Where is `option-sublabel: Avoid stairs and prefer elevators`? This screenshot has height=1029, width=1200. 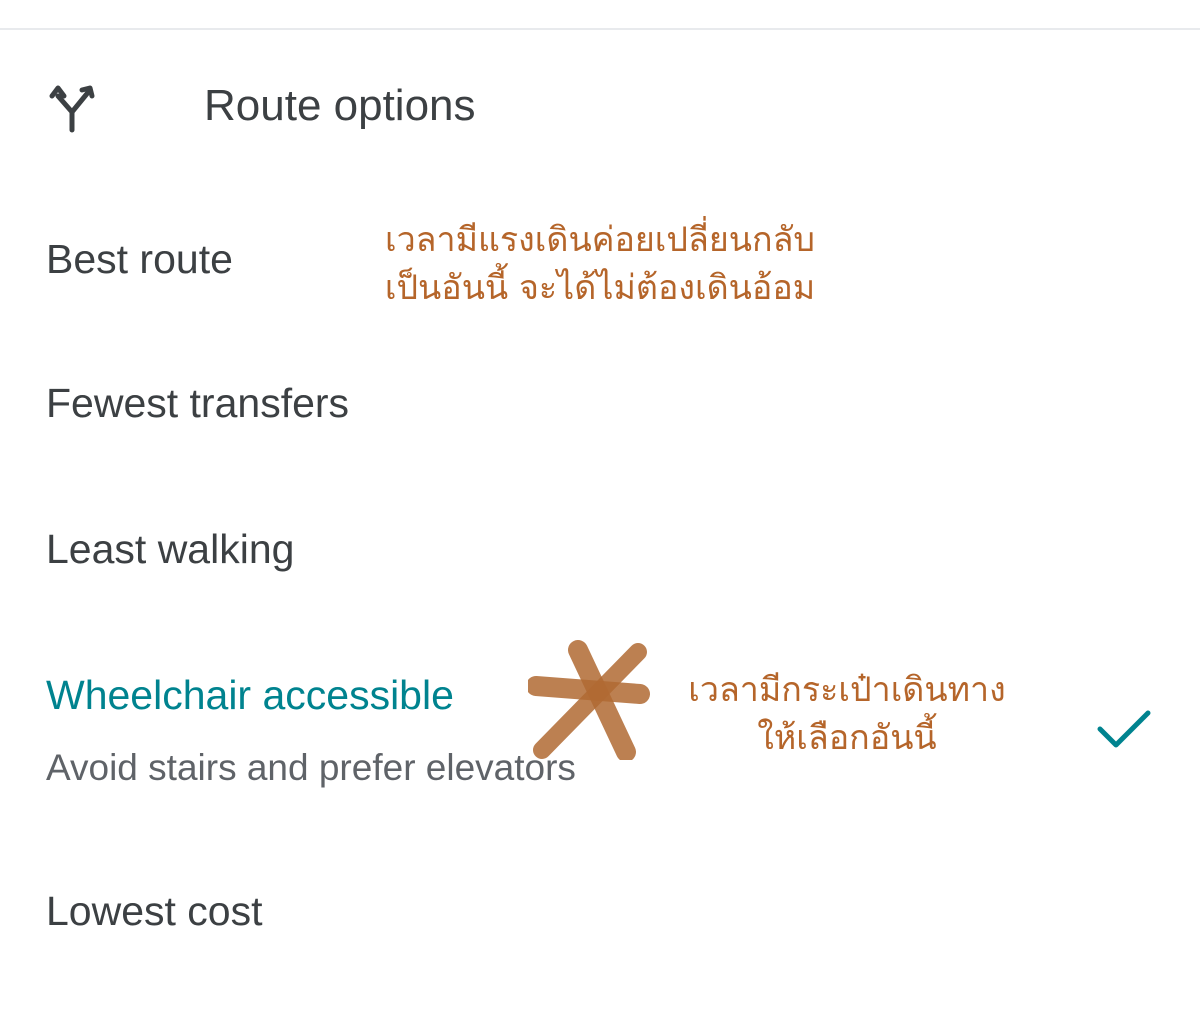 option-sublabel: Avoid stairs and prefer elevators is located at coordinates (311, 767).